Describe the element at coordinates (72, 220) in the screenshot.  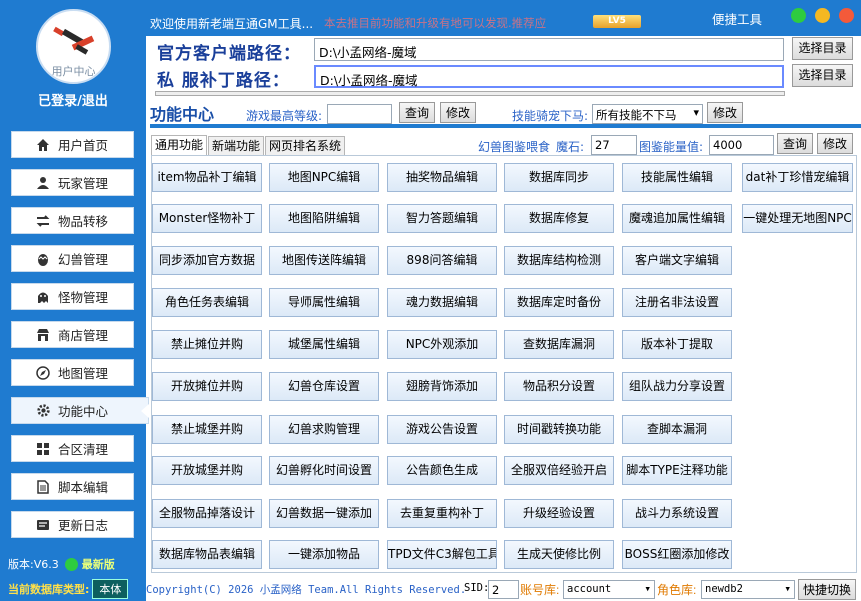
I see `sidebar-item-item-transfer: 物品转移` at that location.